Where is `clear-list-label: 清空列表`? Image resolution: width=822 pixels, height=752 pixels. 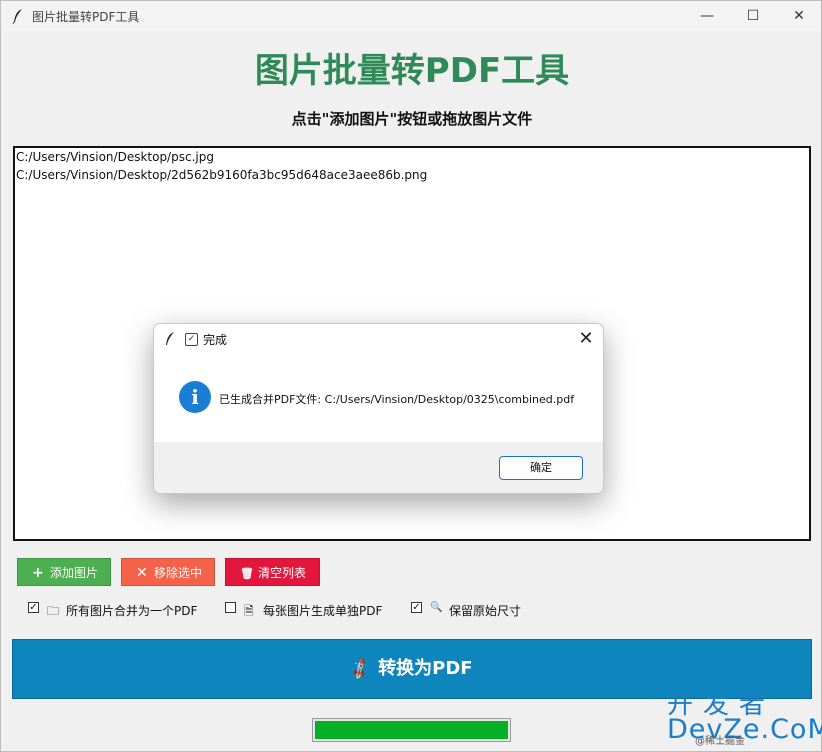
clear-list-label: 清空列表 is located at coordinates (282, 573).